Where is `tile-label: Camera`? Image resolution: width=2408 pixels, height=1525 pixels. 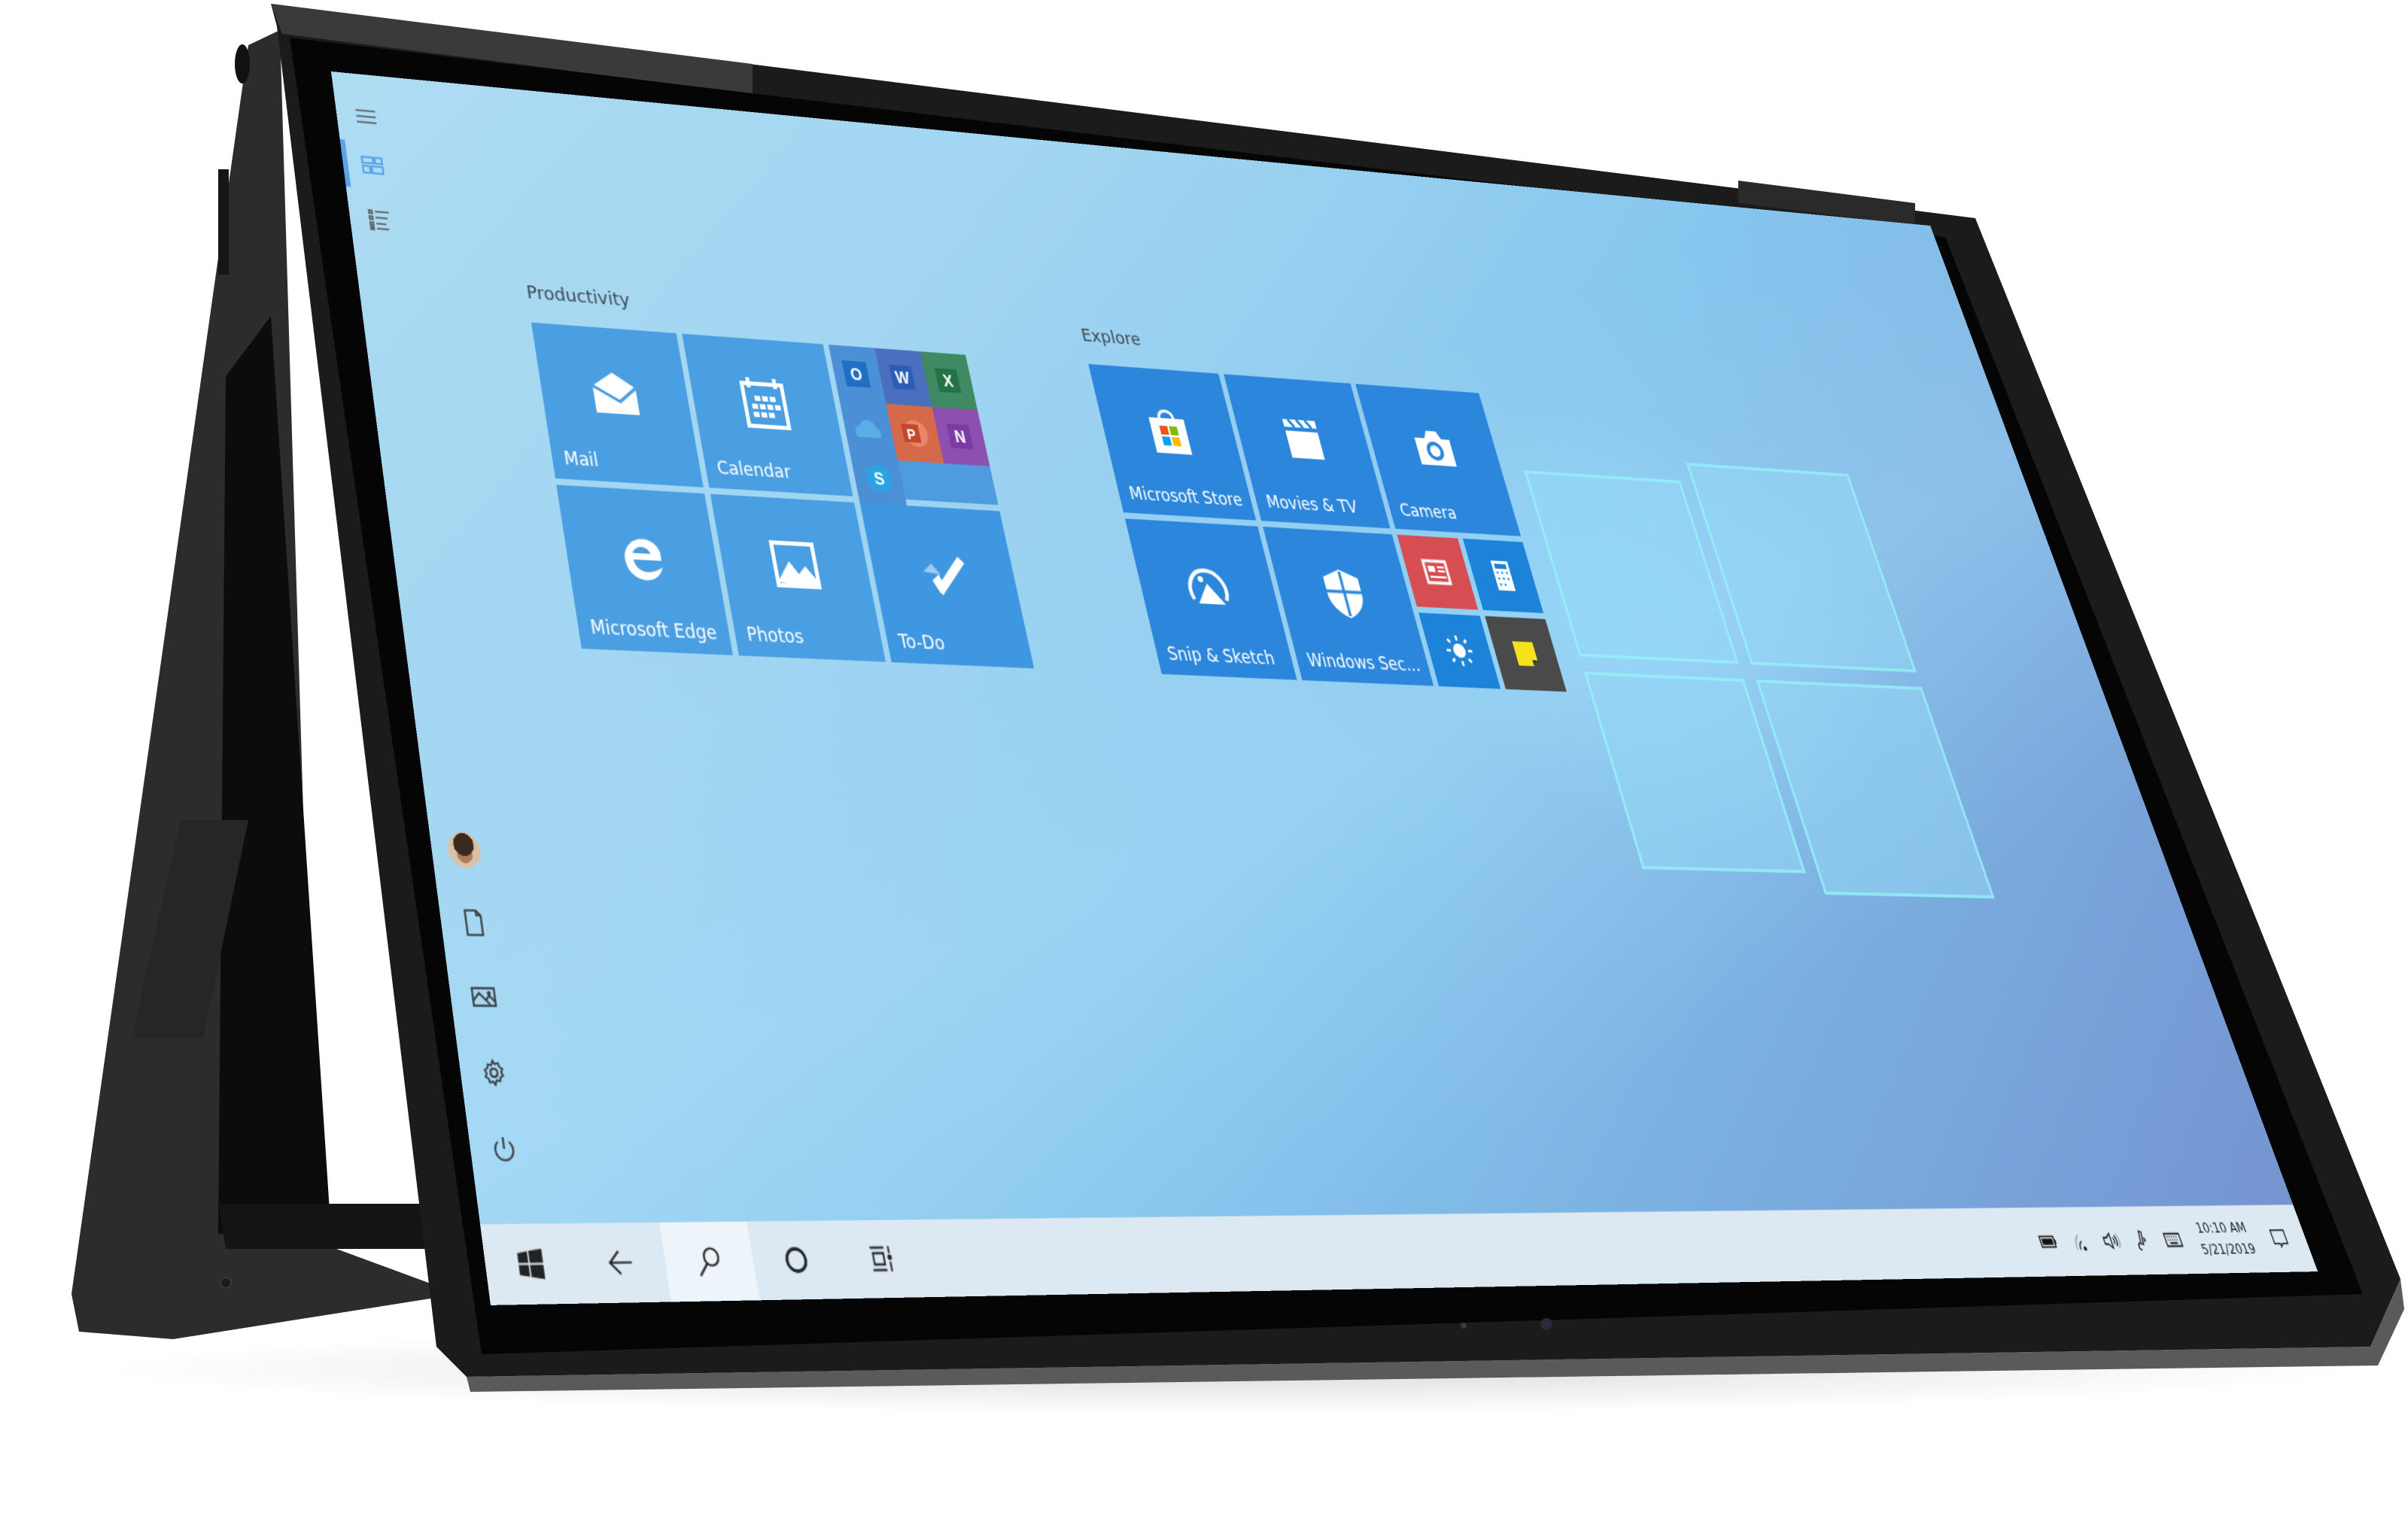 tile-label: Camera is located at coordinates (1428, 512).